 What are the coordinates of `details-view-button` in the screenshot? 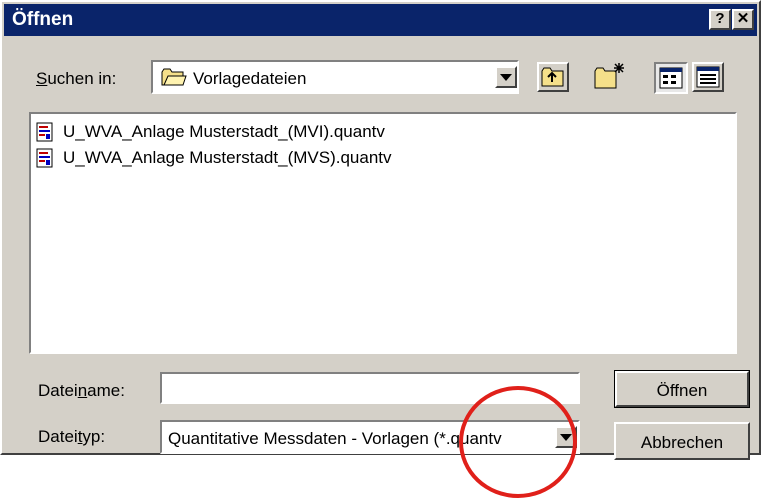 It's located at (708, 77).